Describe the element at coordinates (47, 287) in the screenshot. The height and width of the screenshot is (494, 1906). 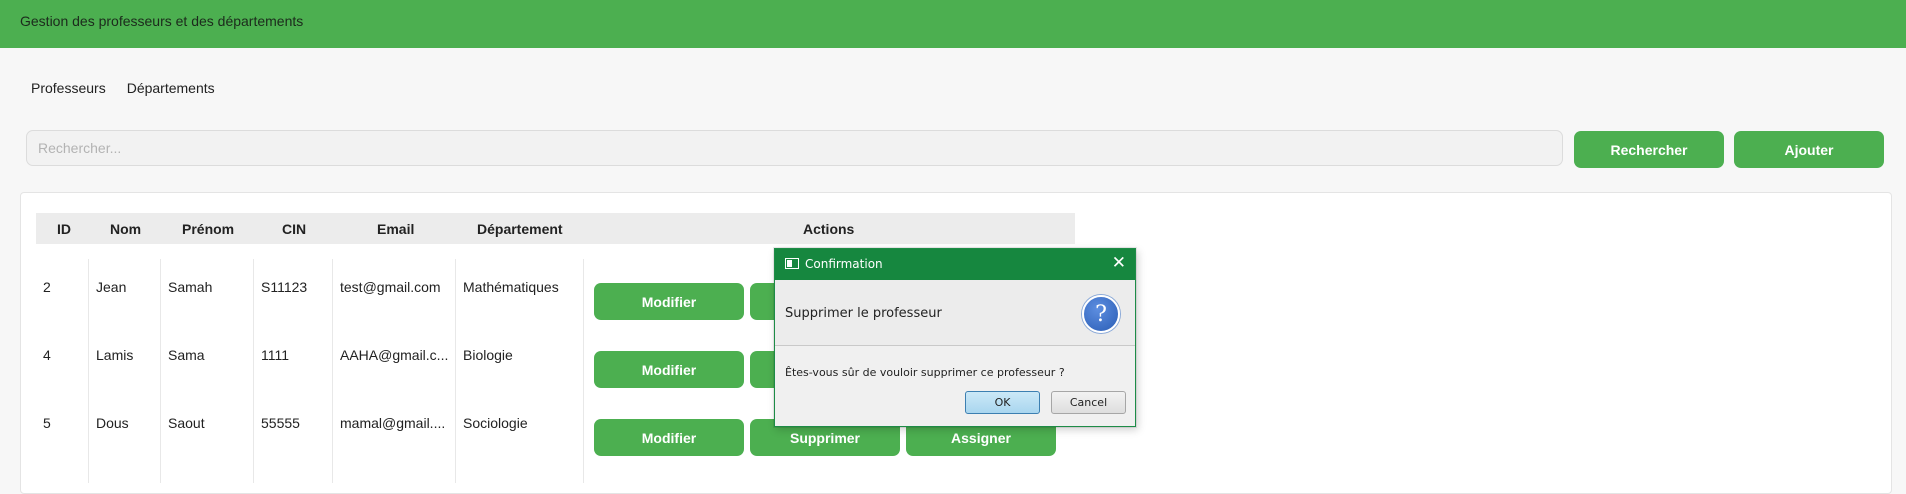
I see `cell-id: 2` at that location.